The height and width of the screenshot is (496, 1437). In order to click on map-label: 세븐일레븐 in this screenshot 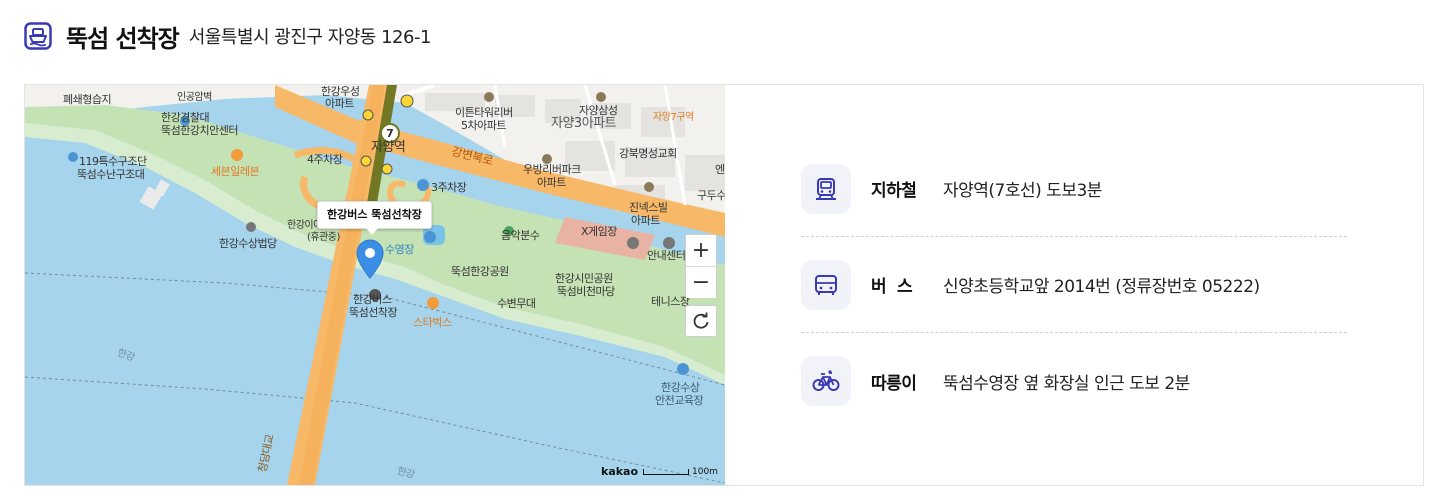, I will do `click(235, 171)`.